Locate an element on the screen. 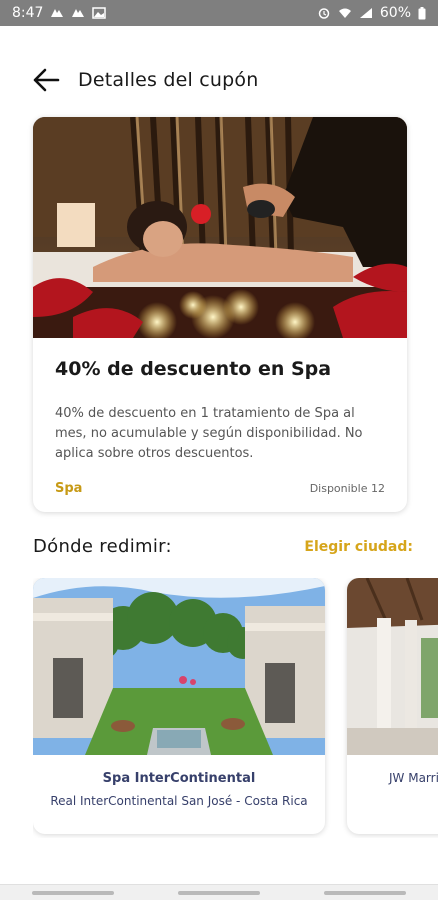  coupon-category: Spa is located at coordinates (69, 488).